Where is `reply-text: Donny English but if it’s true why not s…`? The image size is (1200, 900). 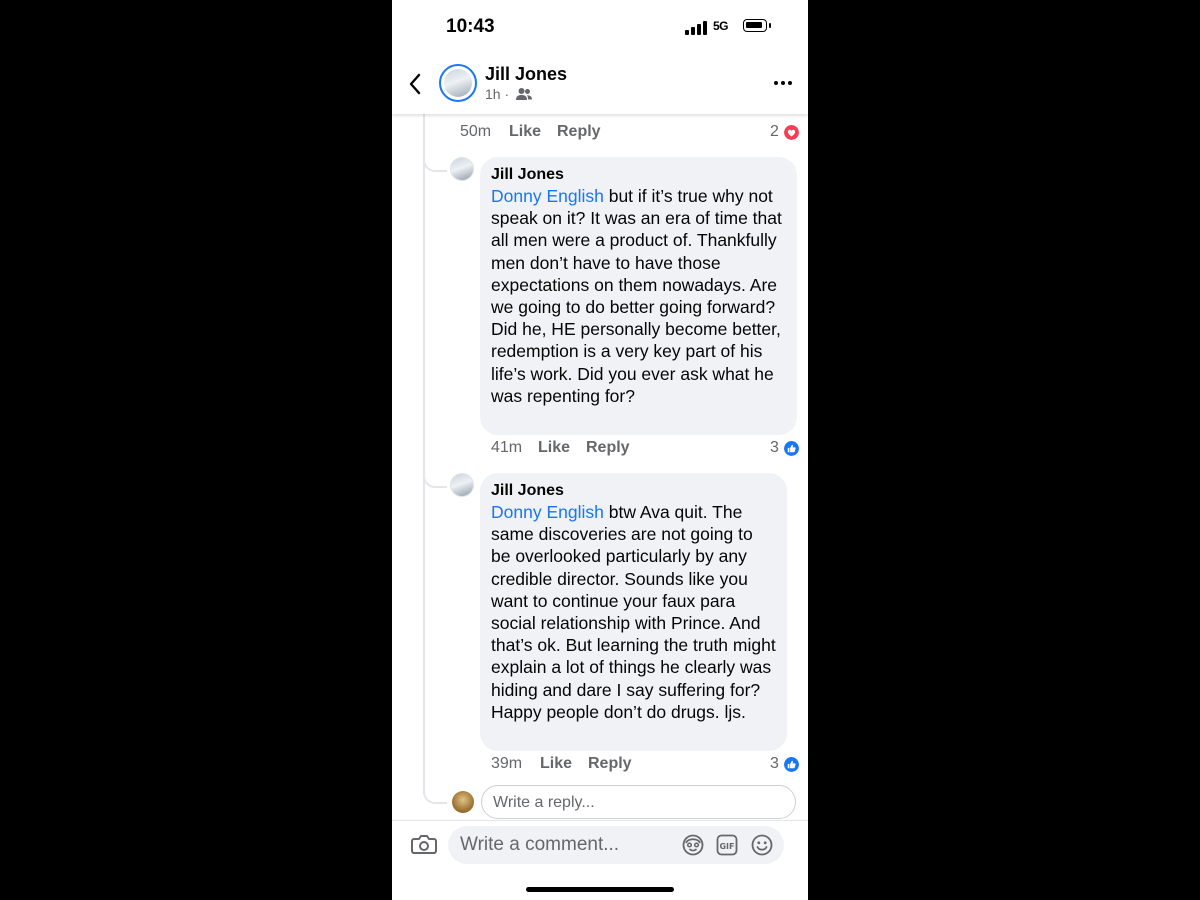
reply-text: Donny English but if it’s true why not s… is located at coordinates (638, 296).